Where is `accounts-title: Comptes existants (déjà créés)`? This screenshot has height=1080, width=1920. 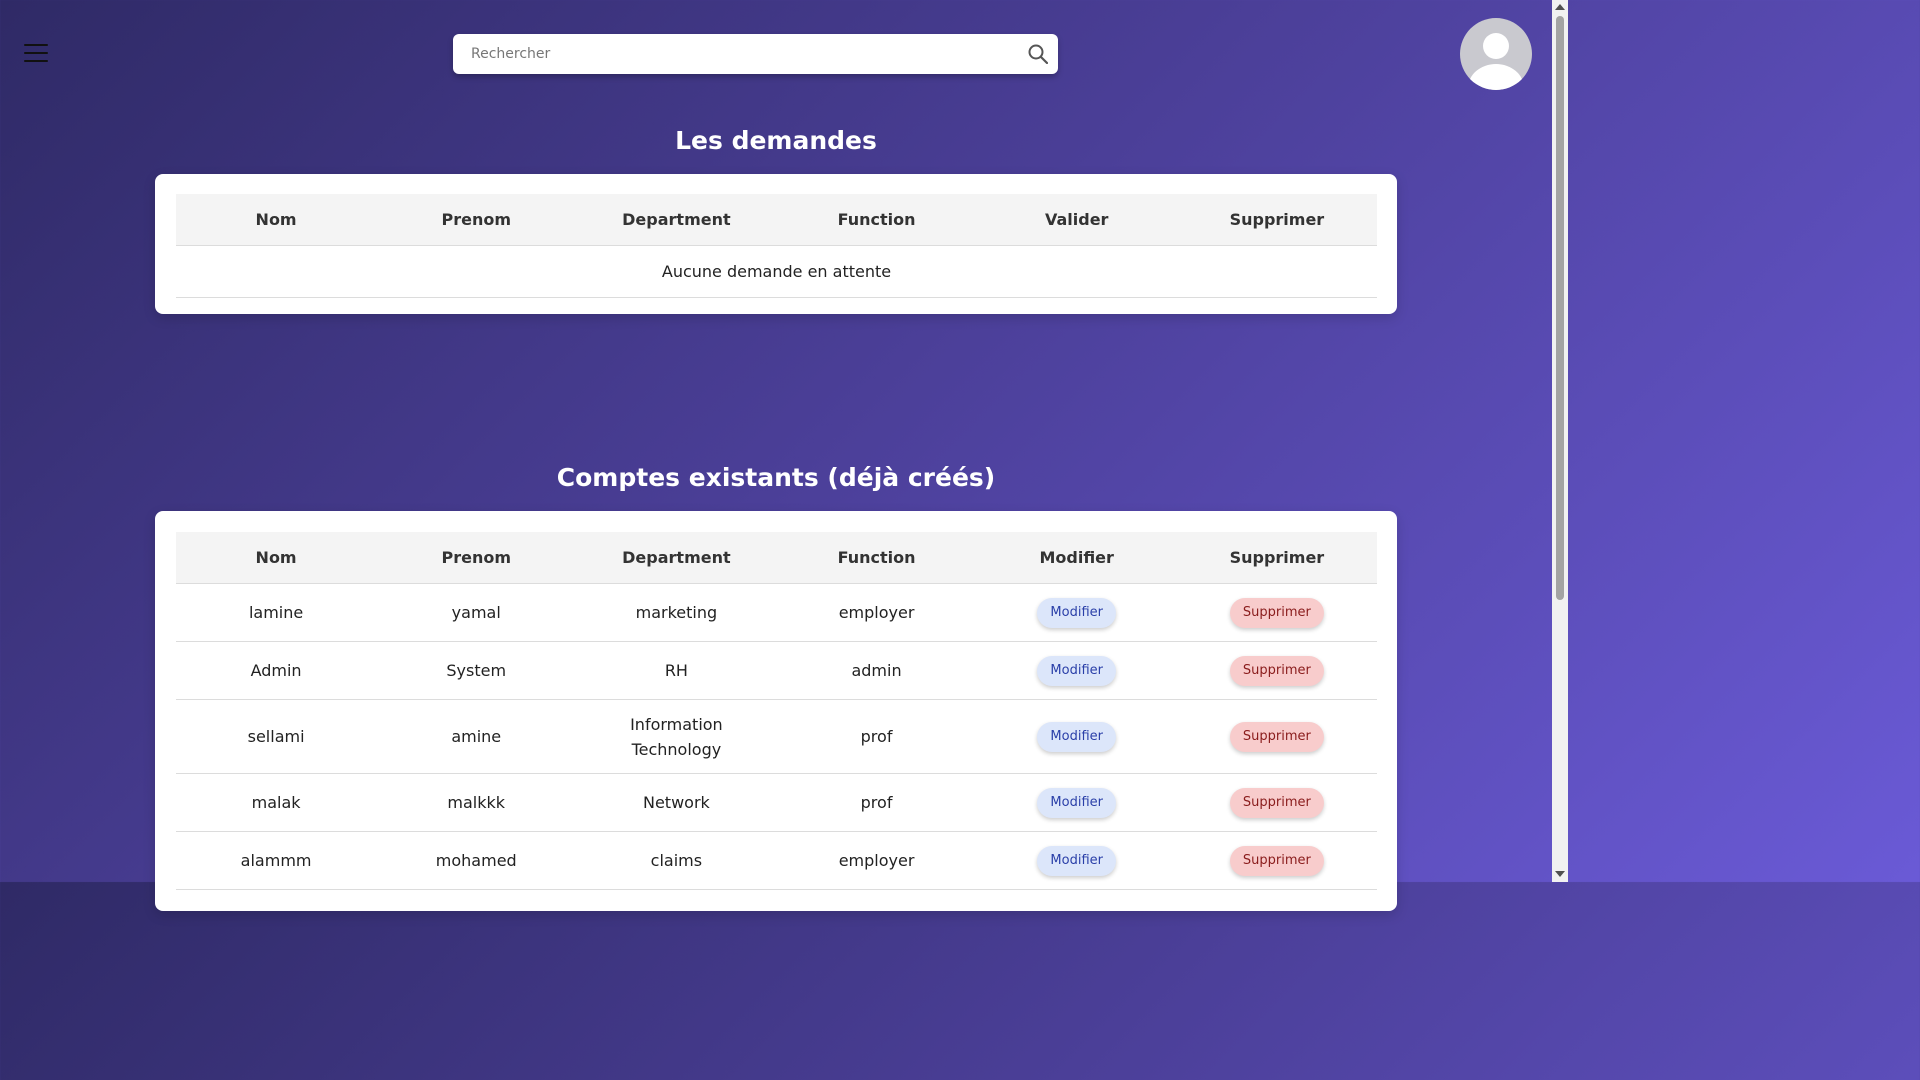
accounts-title: Comptes existants (déjà créés) is located at coordinates (776, 477).